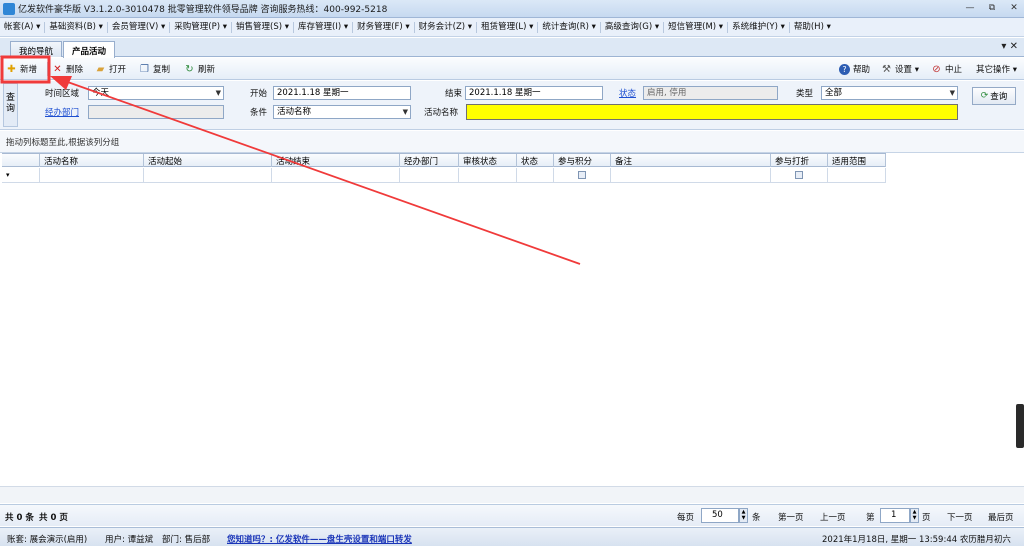 The height and width of the screenshot is (546, 1024). What do you see at coordinates (75, 70) in the screenshot?
I see `delete-label: 删除` at bounding box center [75, 70].